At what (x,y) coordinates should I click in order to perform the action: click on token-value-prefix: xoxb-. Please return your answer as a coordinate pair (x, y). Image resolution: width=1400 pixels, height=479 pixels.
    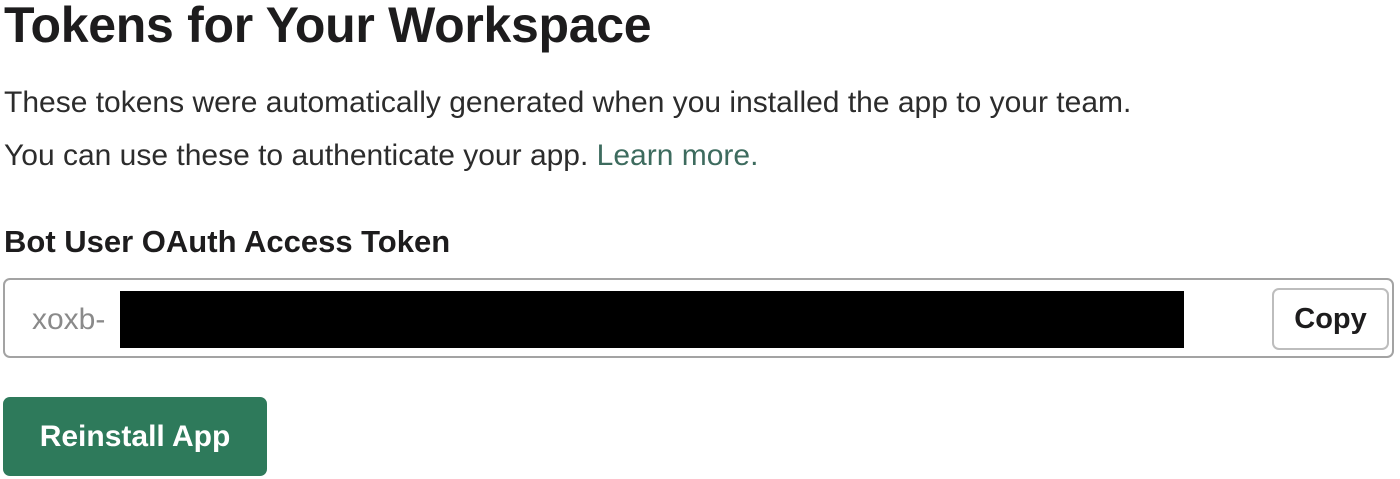
    Looking at the image, I should click on (68, 320).